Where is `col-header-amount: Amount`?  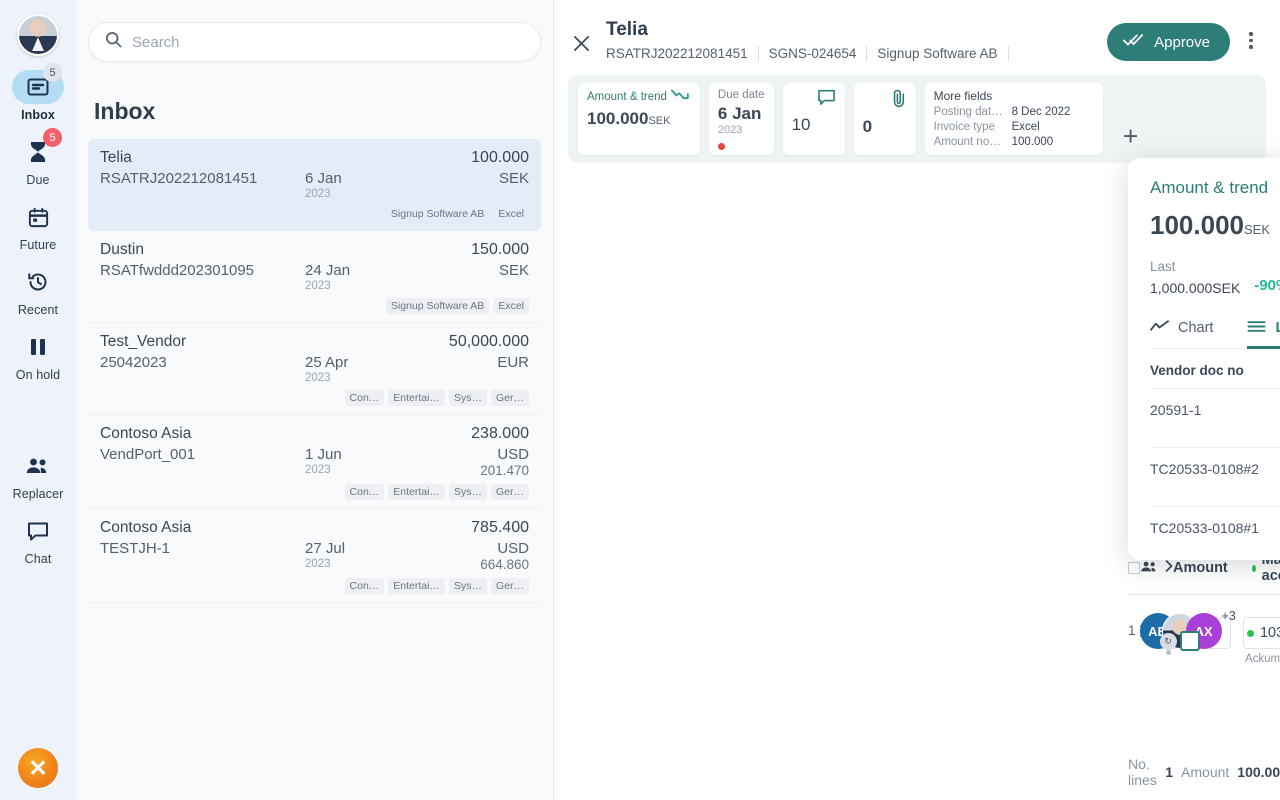 col-header-amount: Amount is located at coordinates (1200, 568).